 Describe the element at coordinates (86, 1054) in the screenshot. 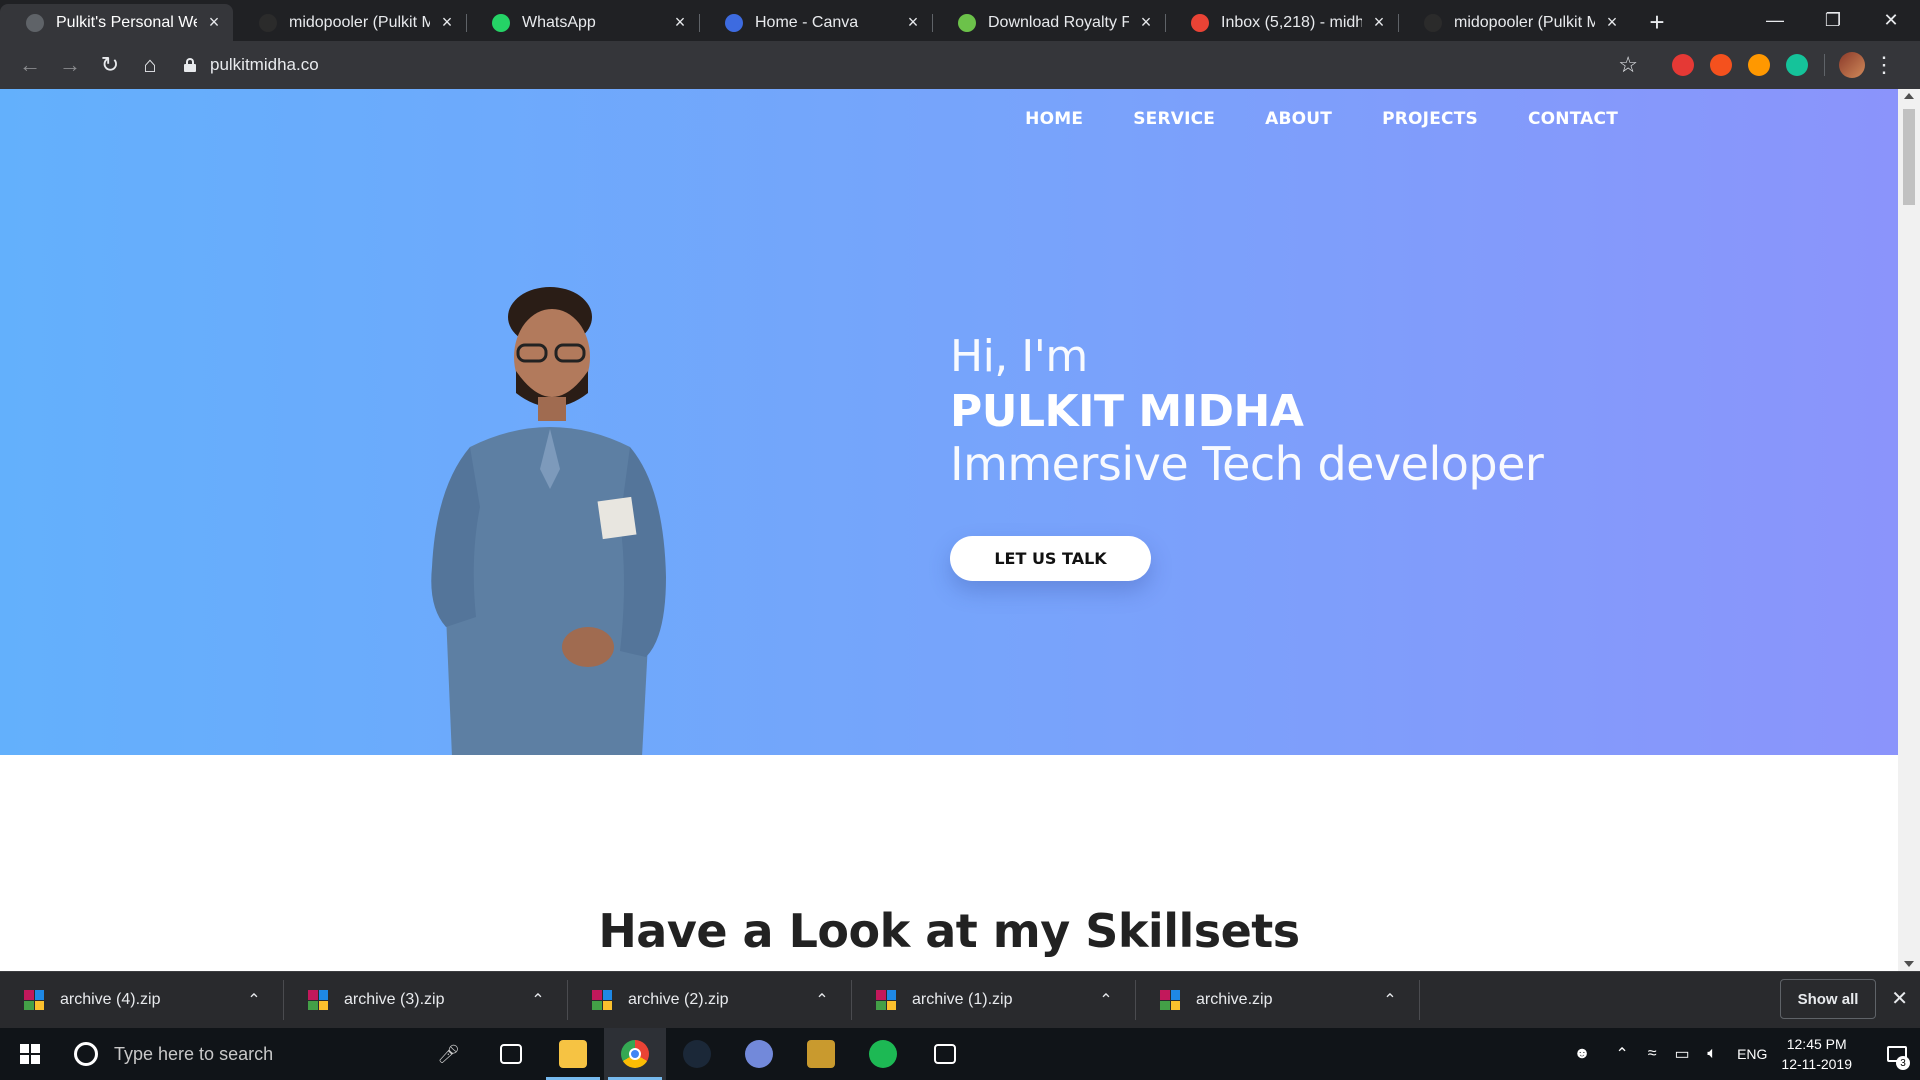

I see `cortana-icon` at that location.